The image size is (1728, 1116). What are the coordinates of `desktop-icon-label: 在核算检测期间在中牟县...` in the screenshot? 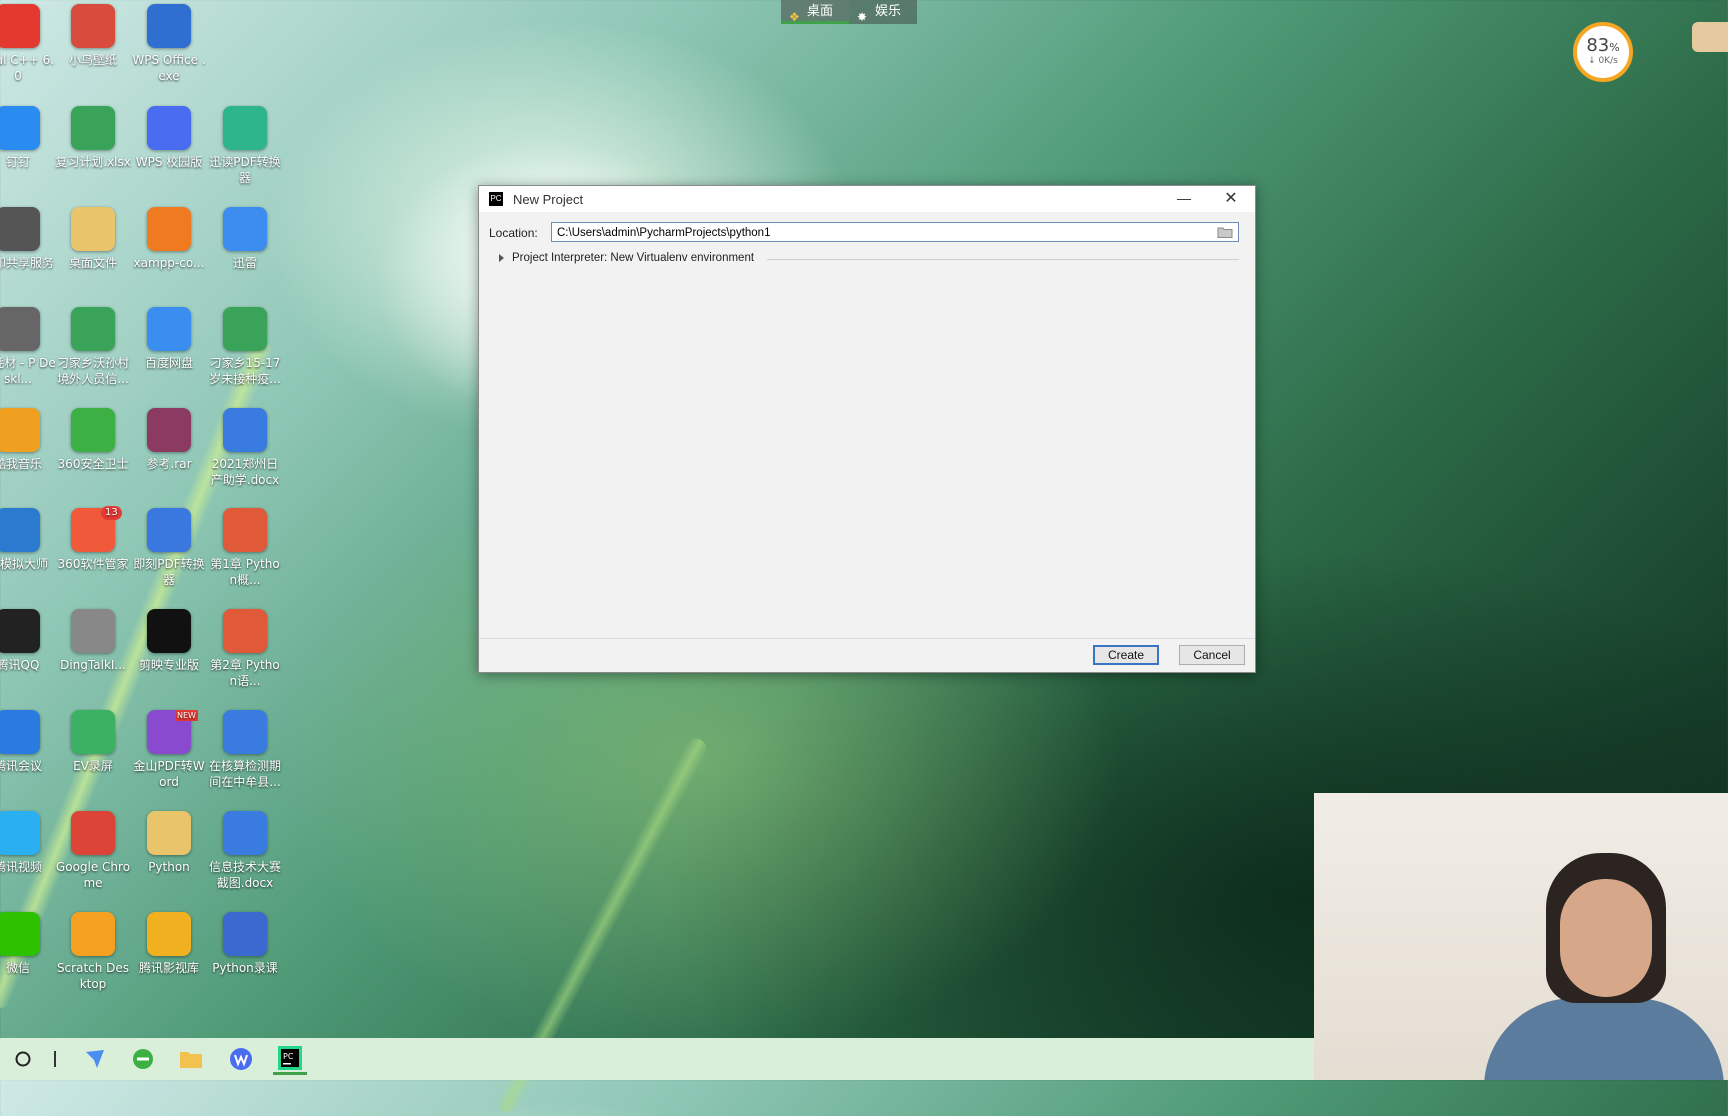 It's located at (244, 774).